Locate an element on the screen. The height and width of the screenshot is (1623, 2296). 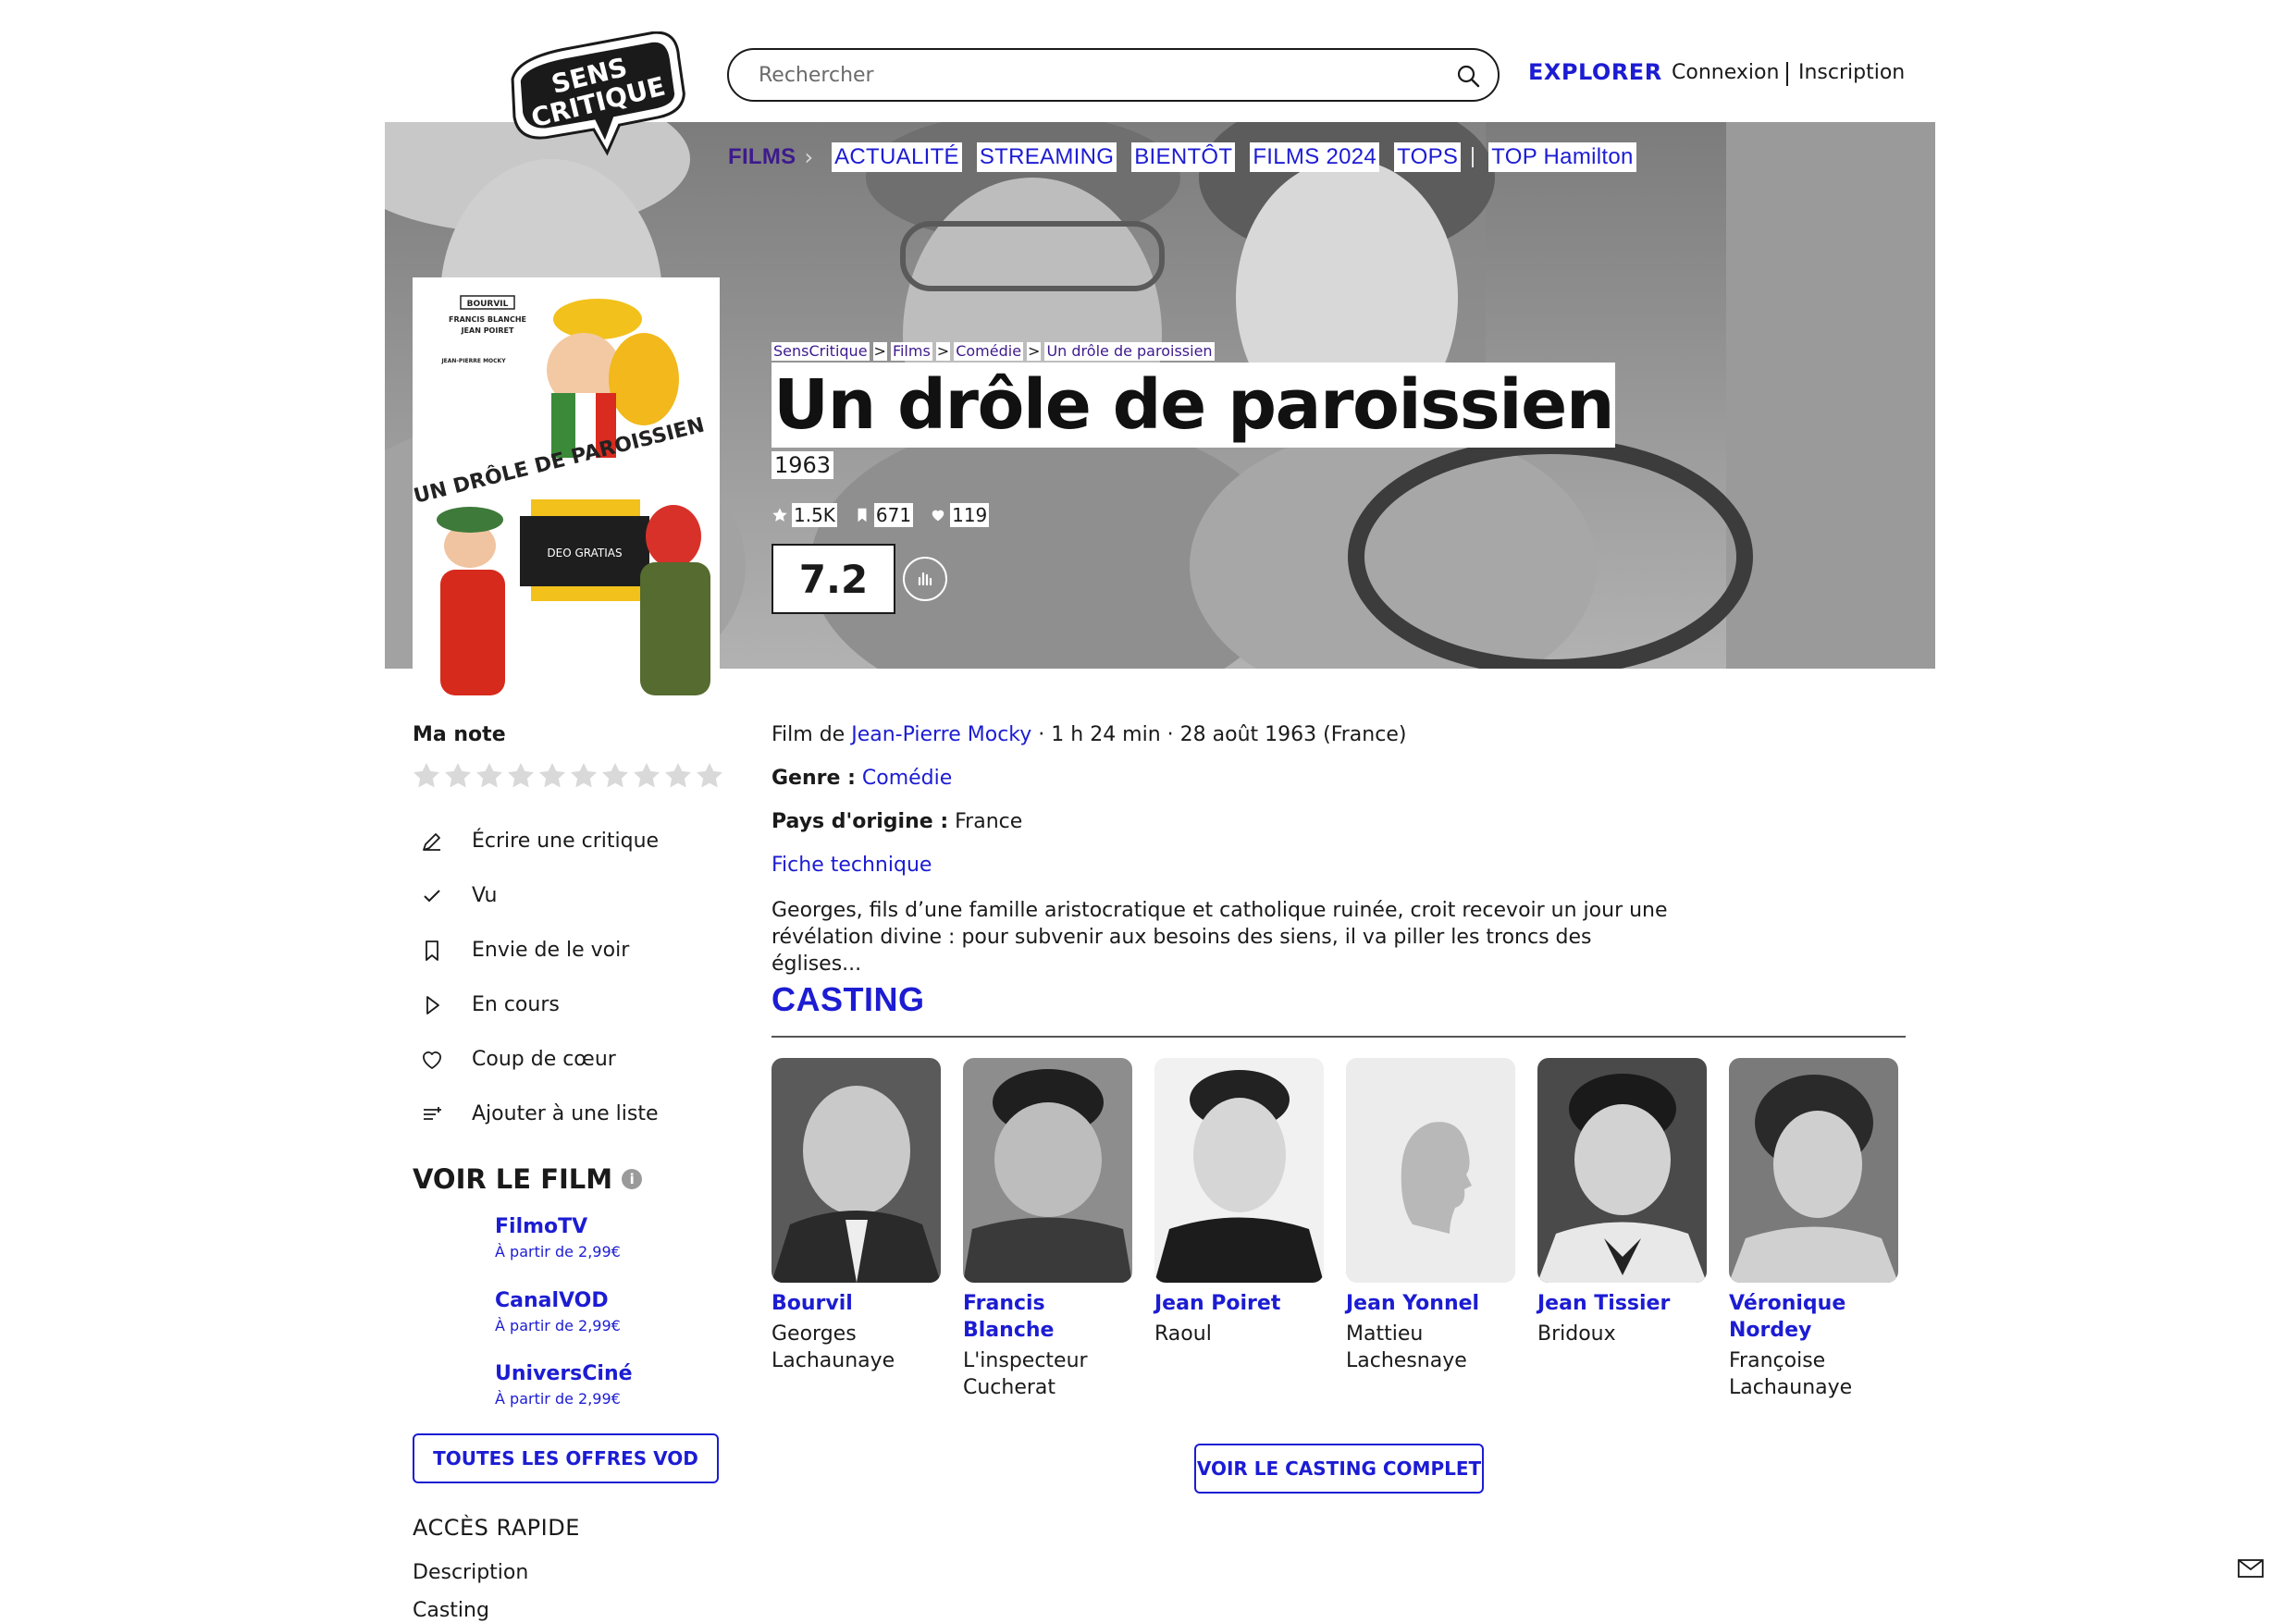
breadcrumb-genre: Comédie is located at coordinates (989, 351).